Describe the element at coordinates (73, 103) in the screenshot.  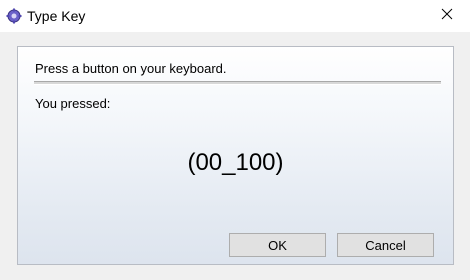
I see `pressed-label: You pressed:` at that location.